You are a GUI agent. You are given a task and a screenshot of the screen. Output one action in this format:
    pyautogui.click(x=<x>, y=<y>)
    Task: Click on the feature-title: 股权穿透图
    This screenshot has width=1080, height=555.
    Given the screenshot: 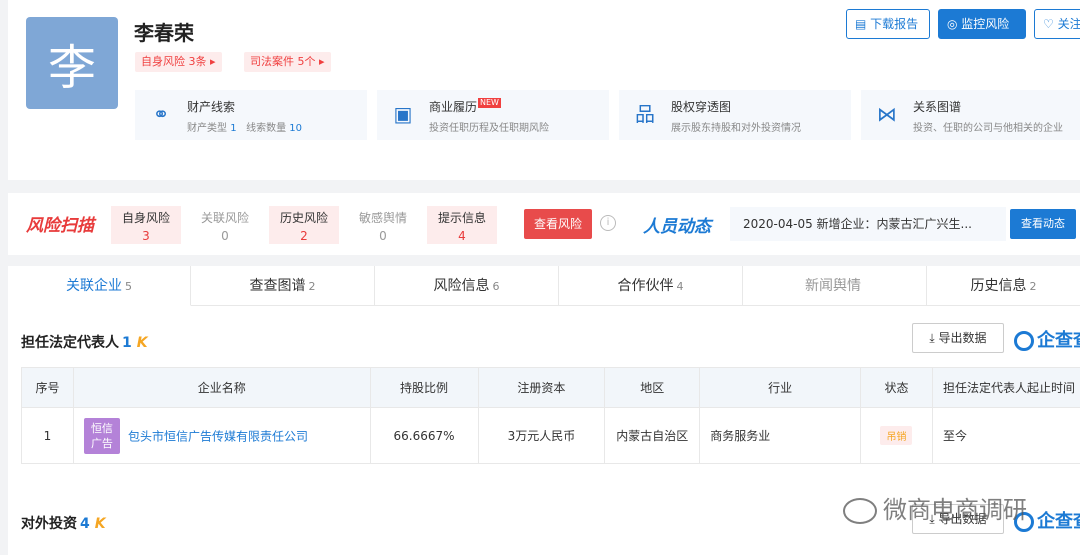 What is the action you would take?
    pyautogui.click(x=701, y=107)
    